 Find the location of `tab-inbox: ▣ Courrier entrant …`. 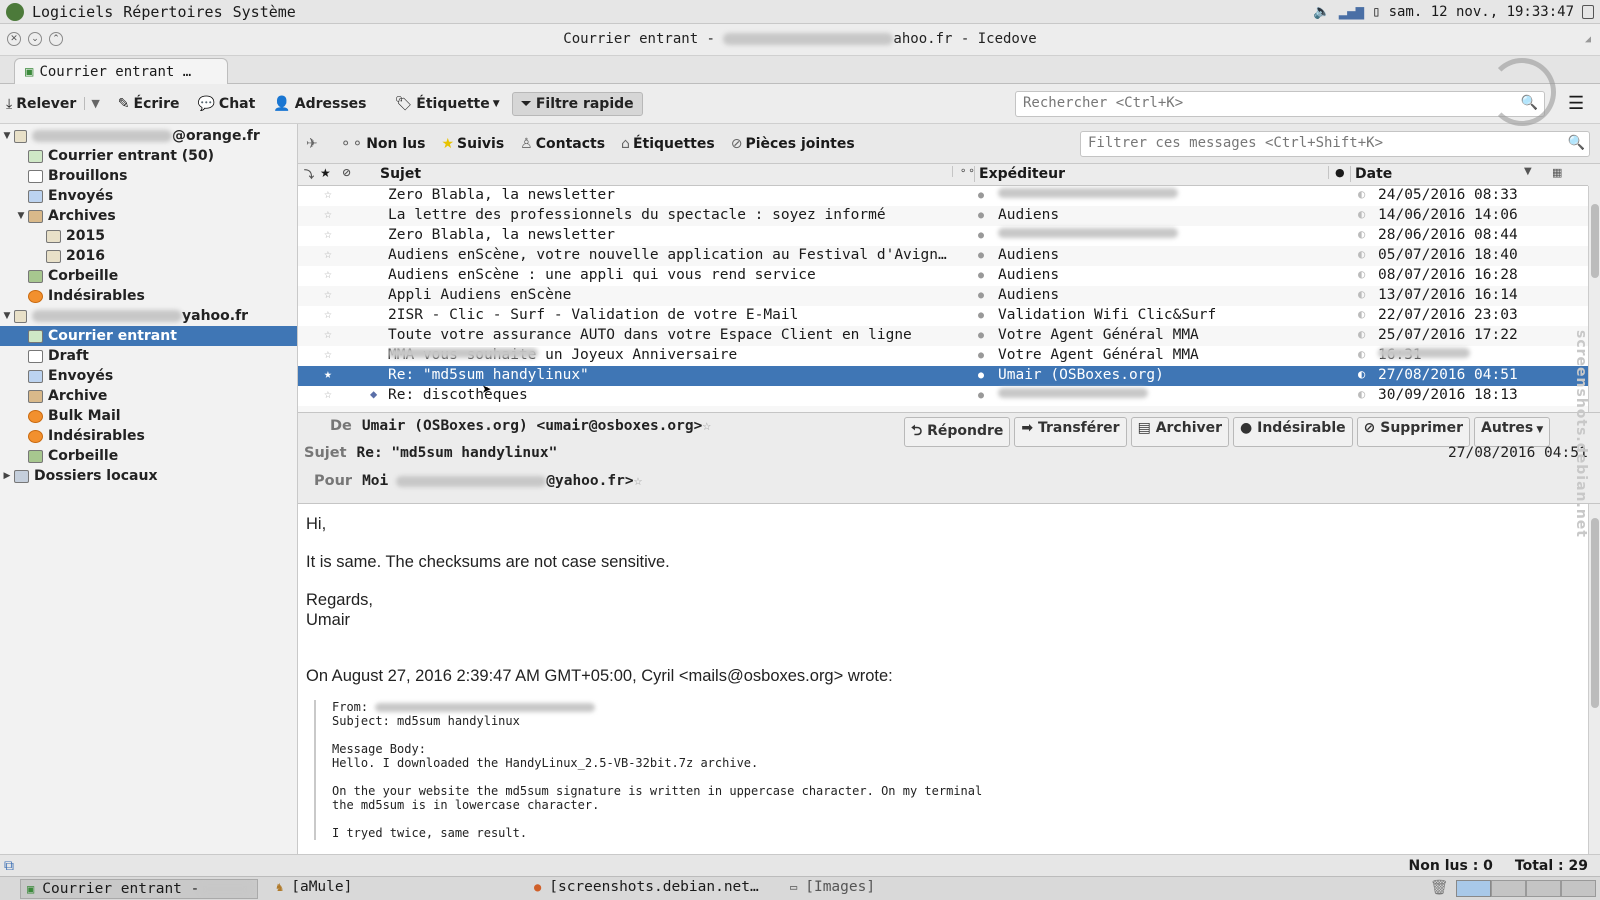

tab-inbox: ▣ Courrier entrant … is located at coordinates (121, 71).